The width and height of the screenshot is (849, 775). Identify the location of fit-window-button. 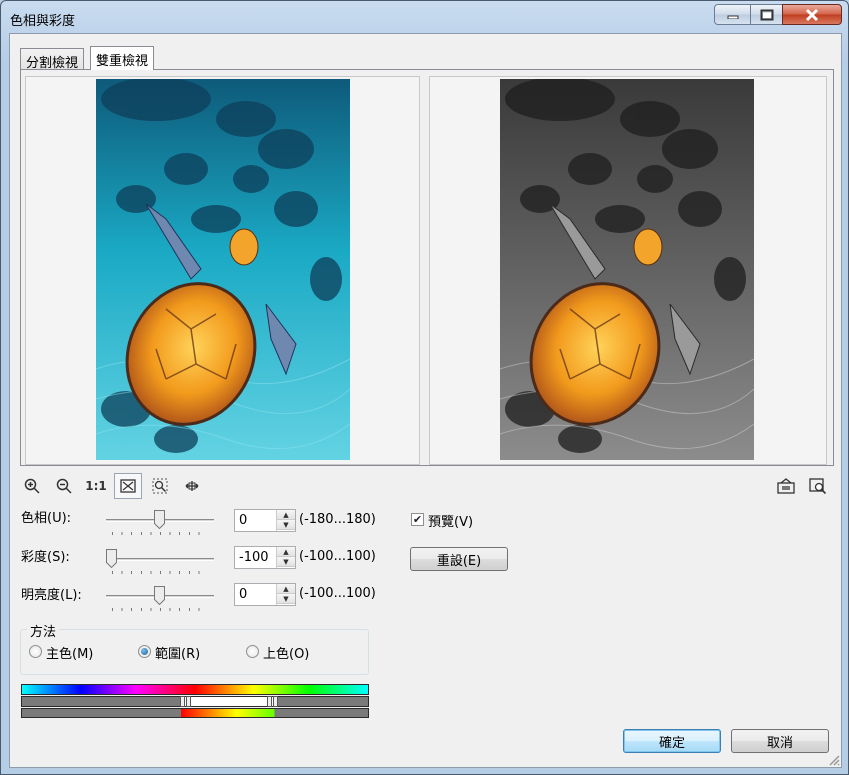
(128, 486).